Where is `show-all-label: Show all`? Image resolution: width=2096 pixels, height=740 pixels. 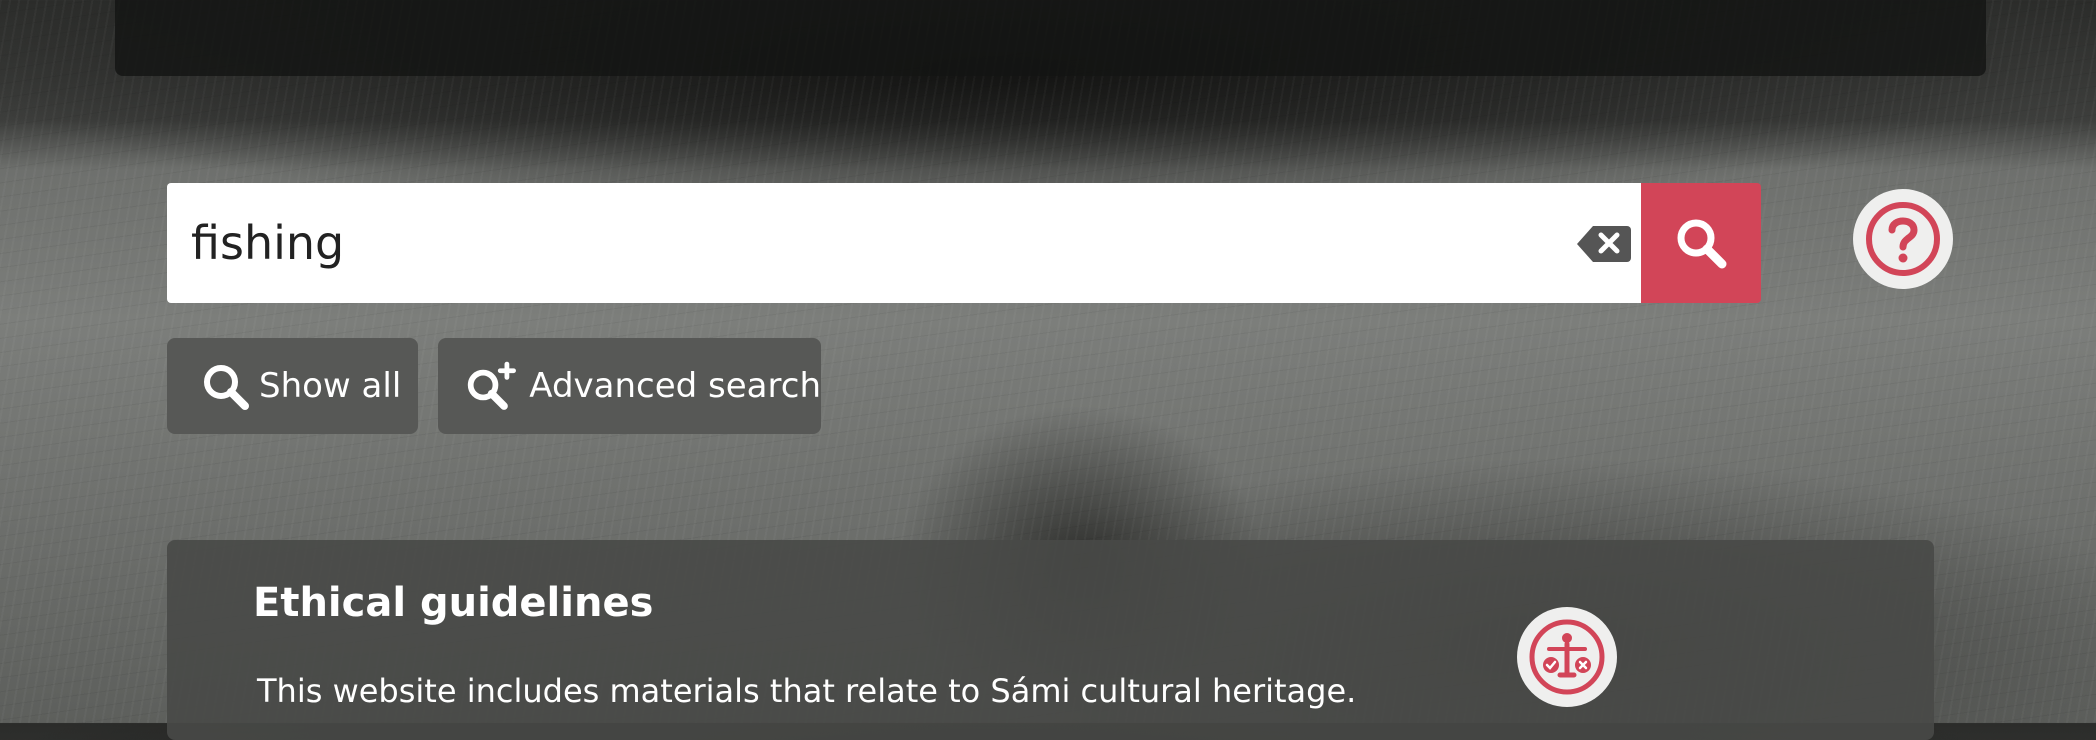
show-all-label: Show all is located at coordinates (330, 386).